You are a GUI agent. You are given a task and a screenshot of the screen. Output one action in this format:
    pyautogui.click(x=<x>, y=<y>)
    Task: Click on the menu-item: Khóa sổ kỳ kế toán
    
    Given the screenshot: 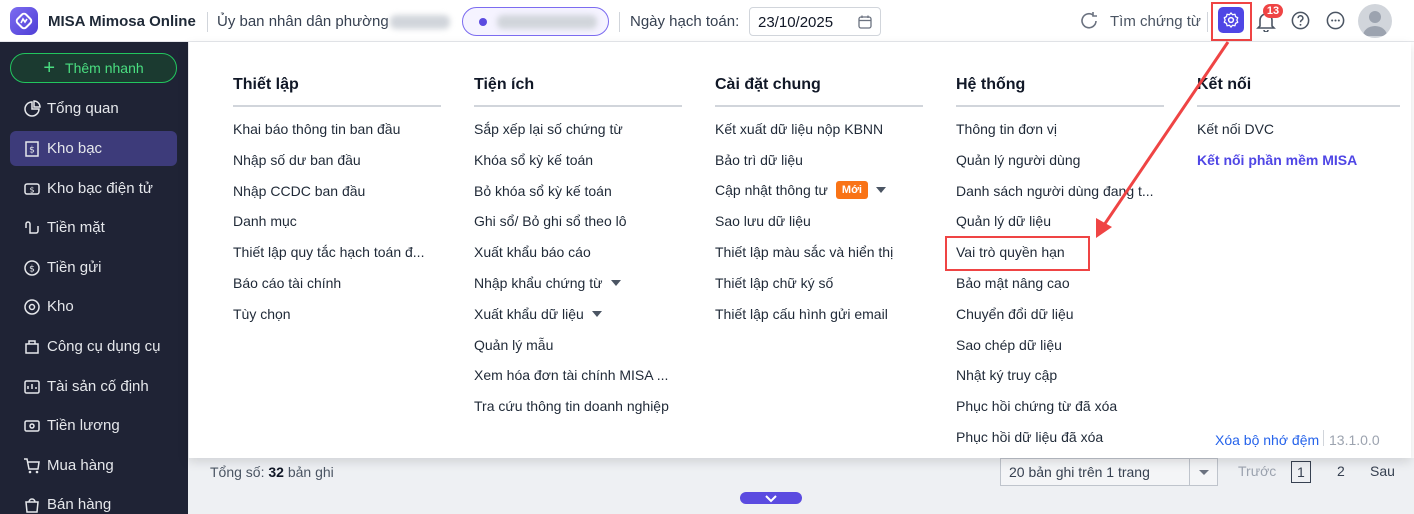 What is the action you would take?
    pyautogui.click(x=533, y=160)
    